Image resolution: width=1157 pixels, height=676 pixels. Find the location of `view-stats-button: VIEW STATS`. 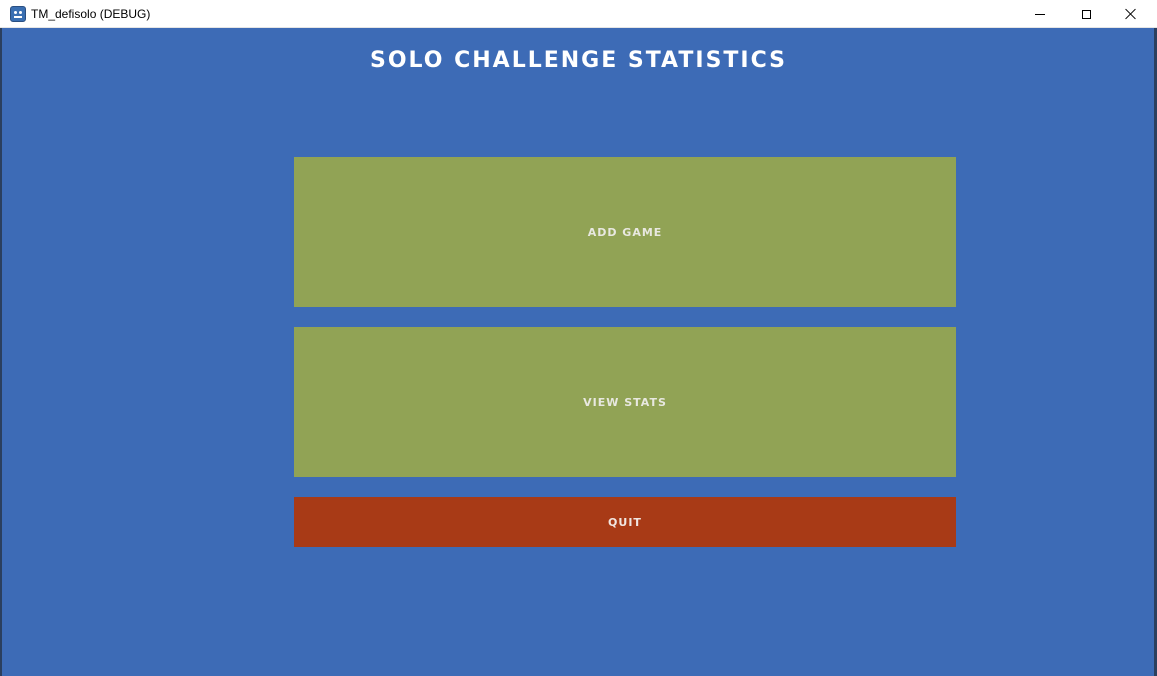

view-stats-button: VIEW STATS is located at coordinates (625, 402).